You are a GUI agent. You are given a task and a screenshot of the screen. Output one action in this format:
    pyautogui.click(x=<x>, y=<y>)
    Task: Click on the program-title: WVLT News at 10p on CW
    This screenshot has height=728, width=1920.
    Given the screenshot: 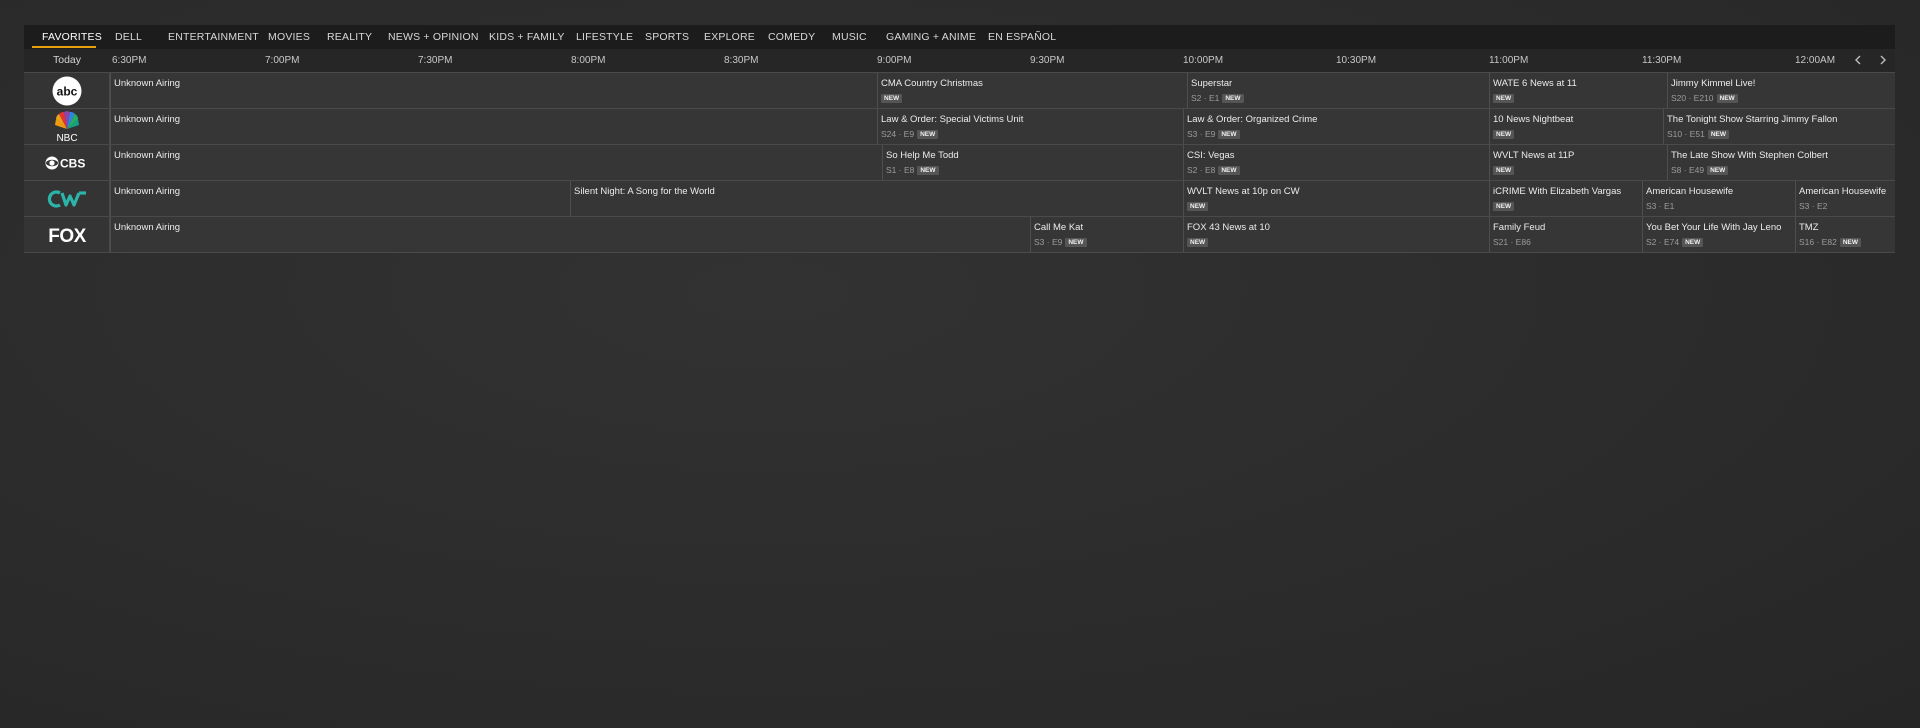 What is the action you would take?
    pyautogui.click(x=1243, y=191)
    